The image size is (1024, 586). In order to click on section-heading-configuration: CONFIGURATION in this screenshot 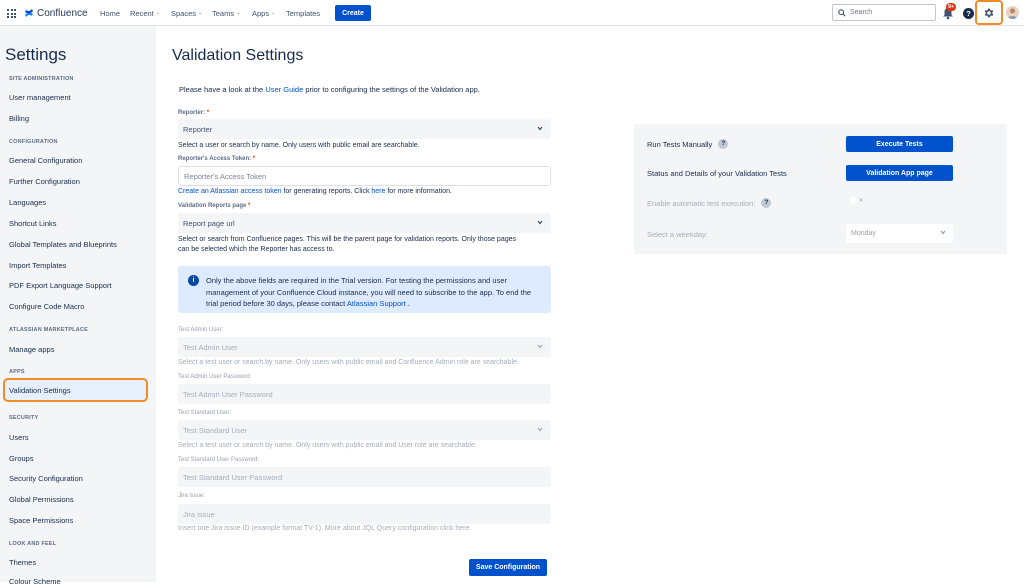, I will do `click(33, 142)`.